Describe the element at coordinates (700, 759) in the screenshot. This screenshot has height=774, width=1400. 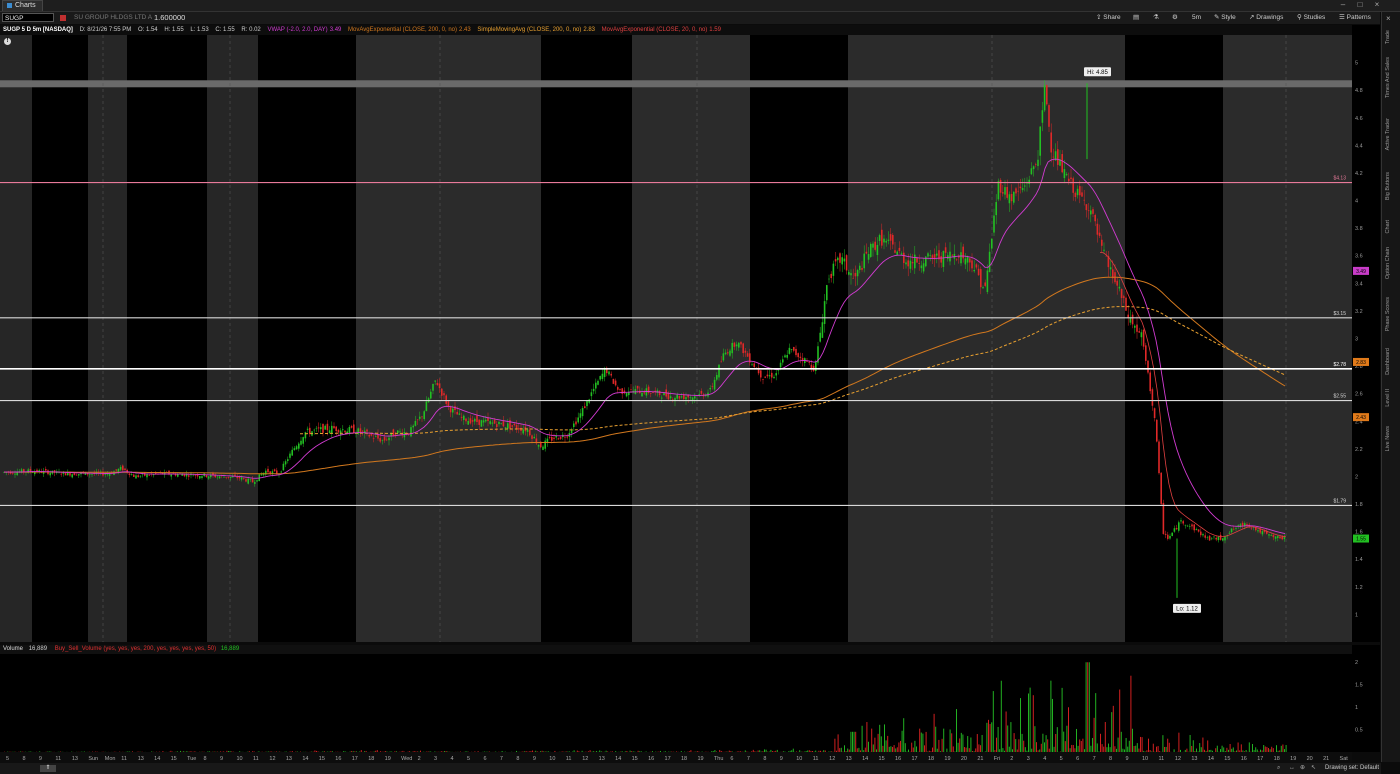
I see `time-tick-label: 19` at that location.